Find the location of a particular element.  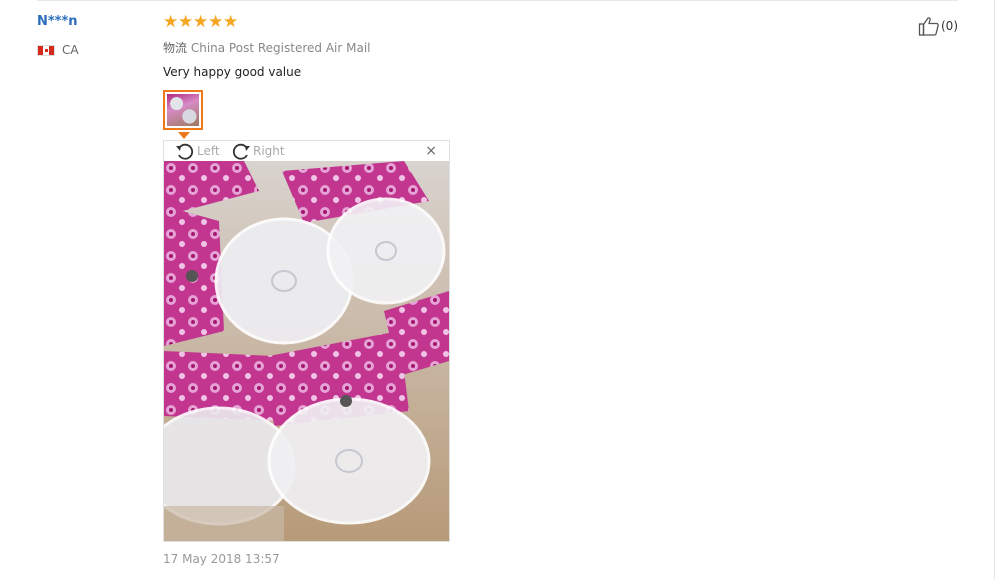

rotate-left-icon is located at coordinates (185, 151).